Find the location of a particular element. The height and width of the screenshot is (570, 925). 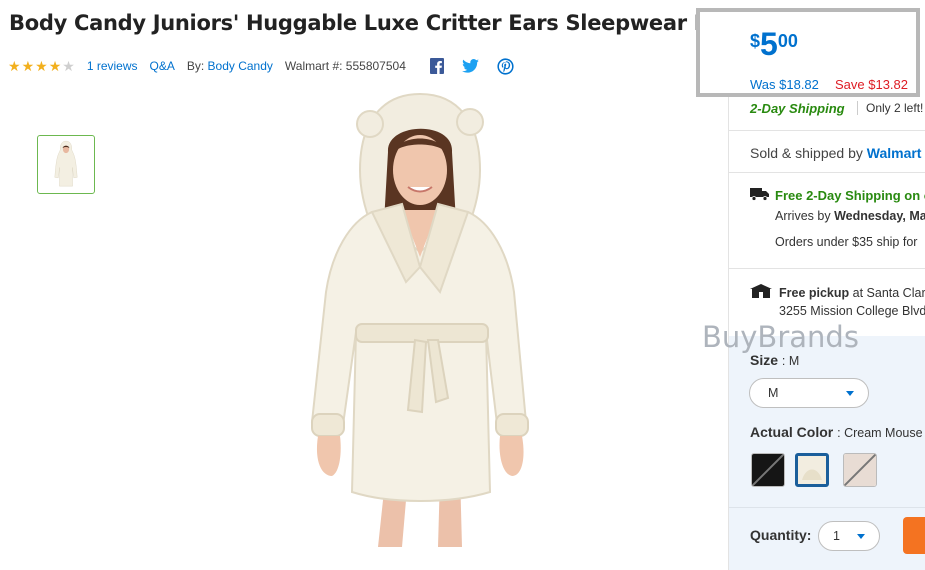

truck-icon is located at coordinates (760, 196).